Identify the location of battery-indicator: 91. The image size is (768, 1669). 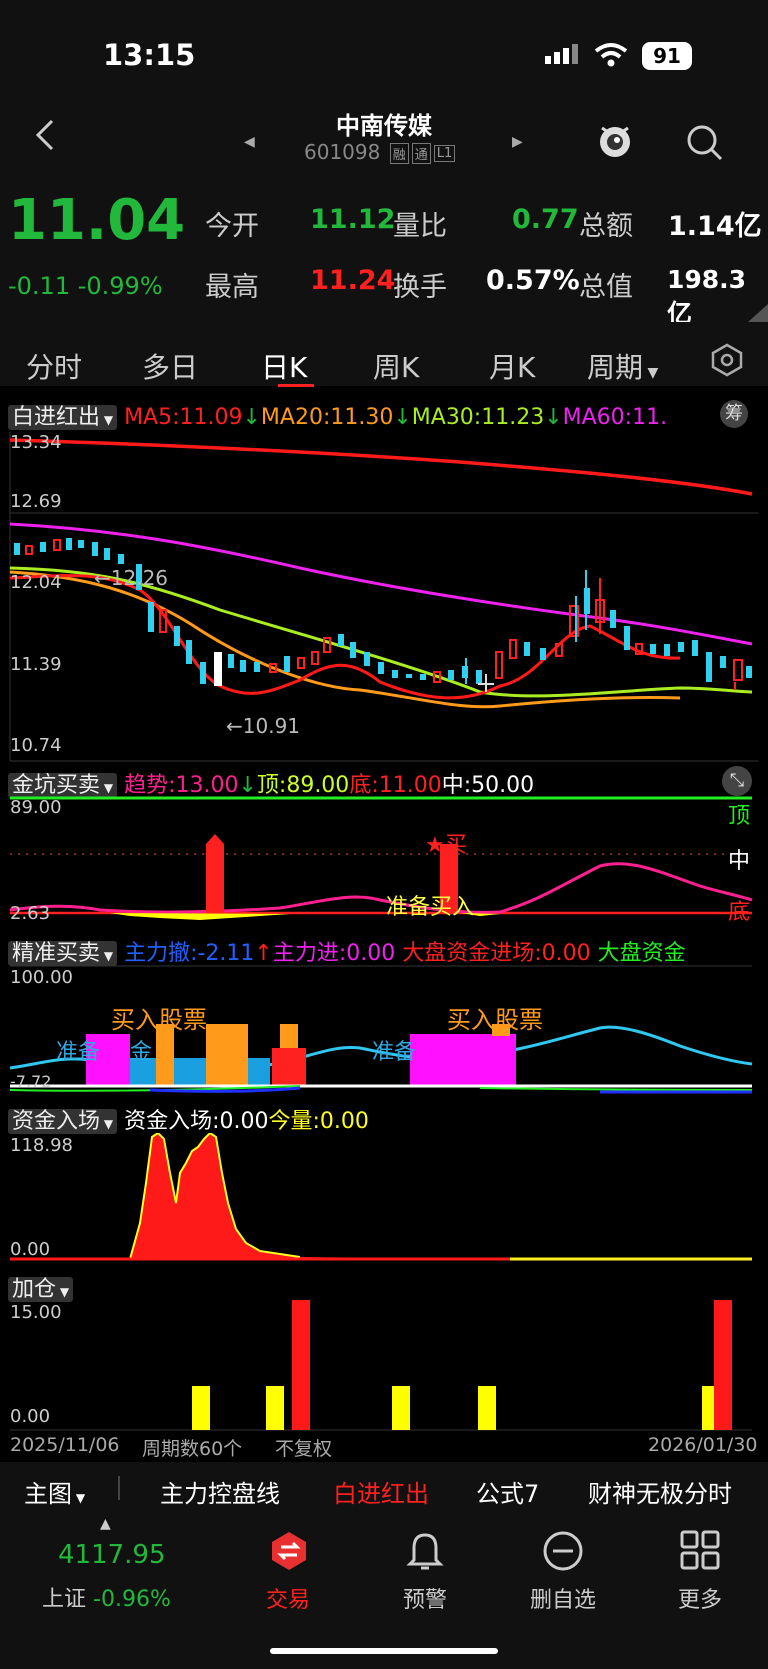
(667, 56).